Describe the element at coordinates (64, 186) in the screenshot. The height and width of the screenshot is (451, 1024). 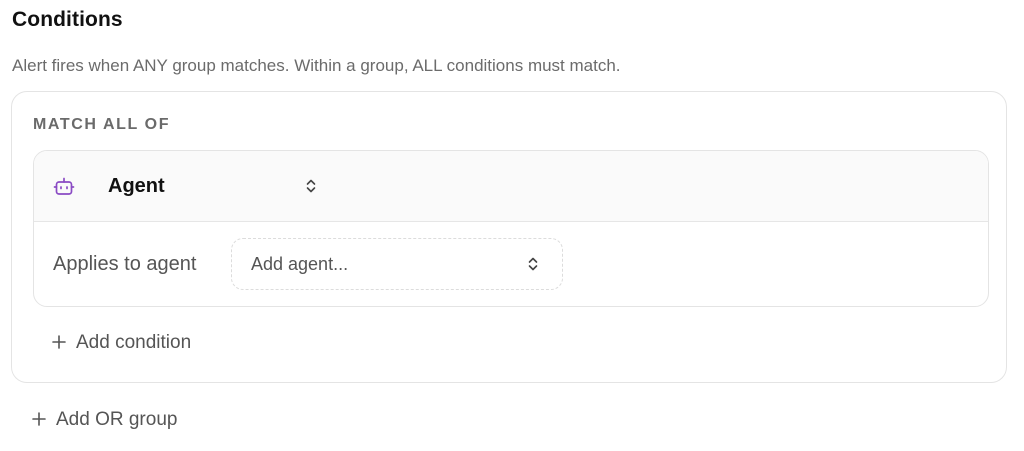
I see `robot-icon` at that location.